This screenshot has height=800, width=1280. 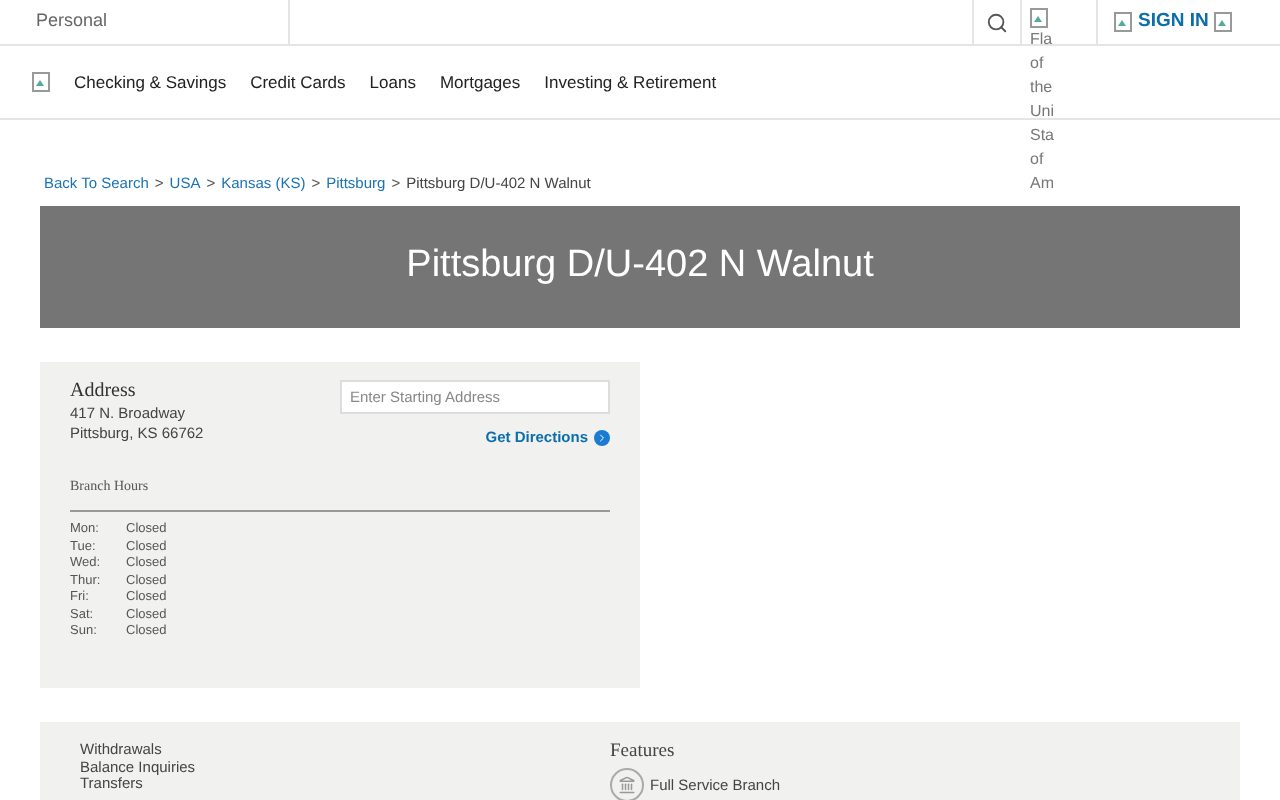 I want to click on branch-title: Pittsburg D/U-402 N Walnut, so click(x=640, y=266).